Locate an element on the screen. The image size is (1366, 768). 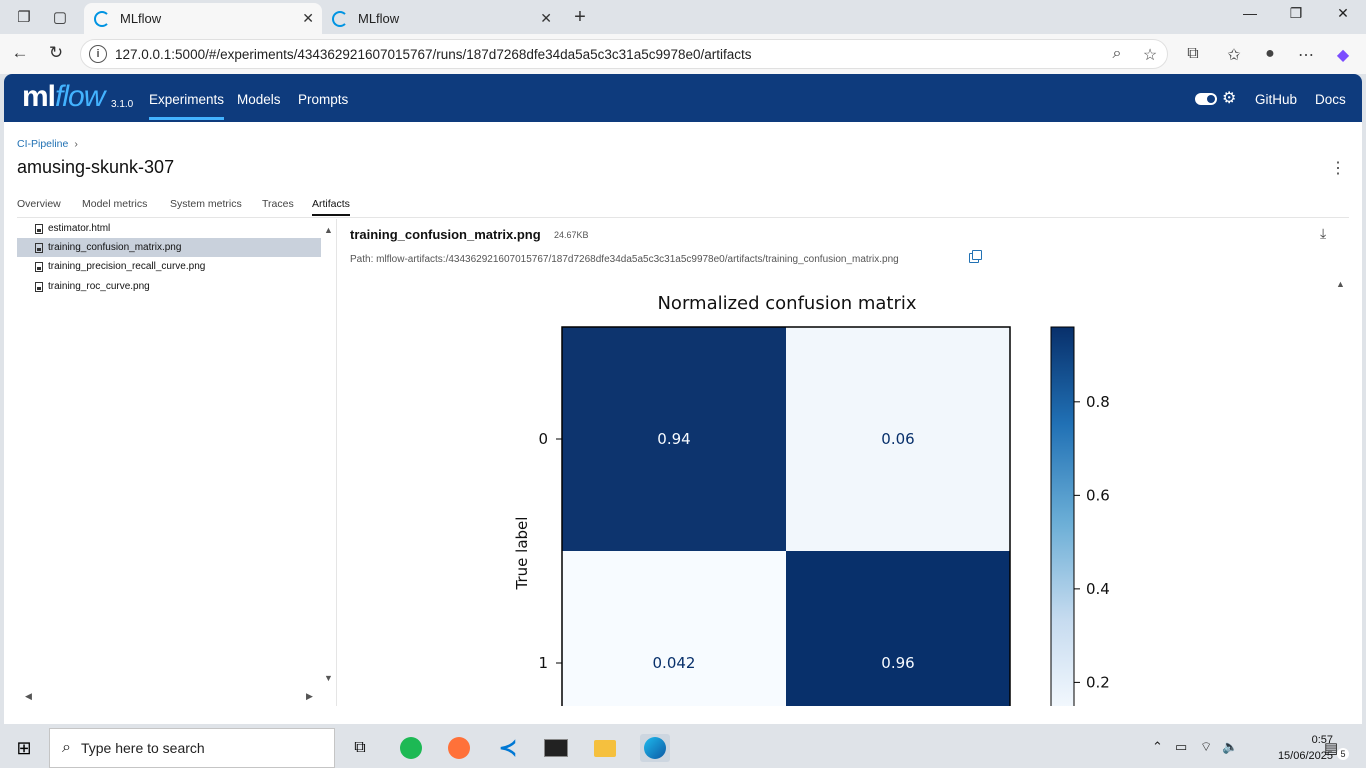
cell-value-label: 0.94 is located at coordinates (673, 439).